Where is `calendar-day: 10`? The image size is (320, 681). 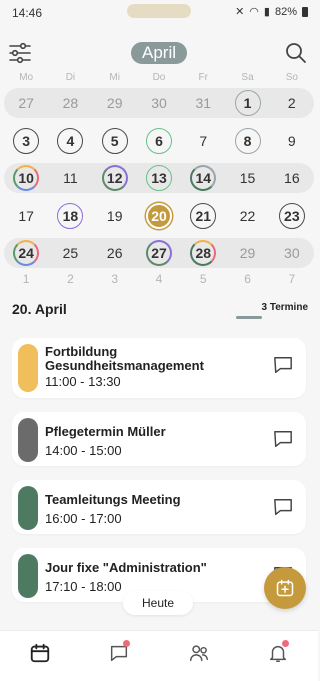 calendar-day: 10 is located at coordinates (26, 178).